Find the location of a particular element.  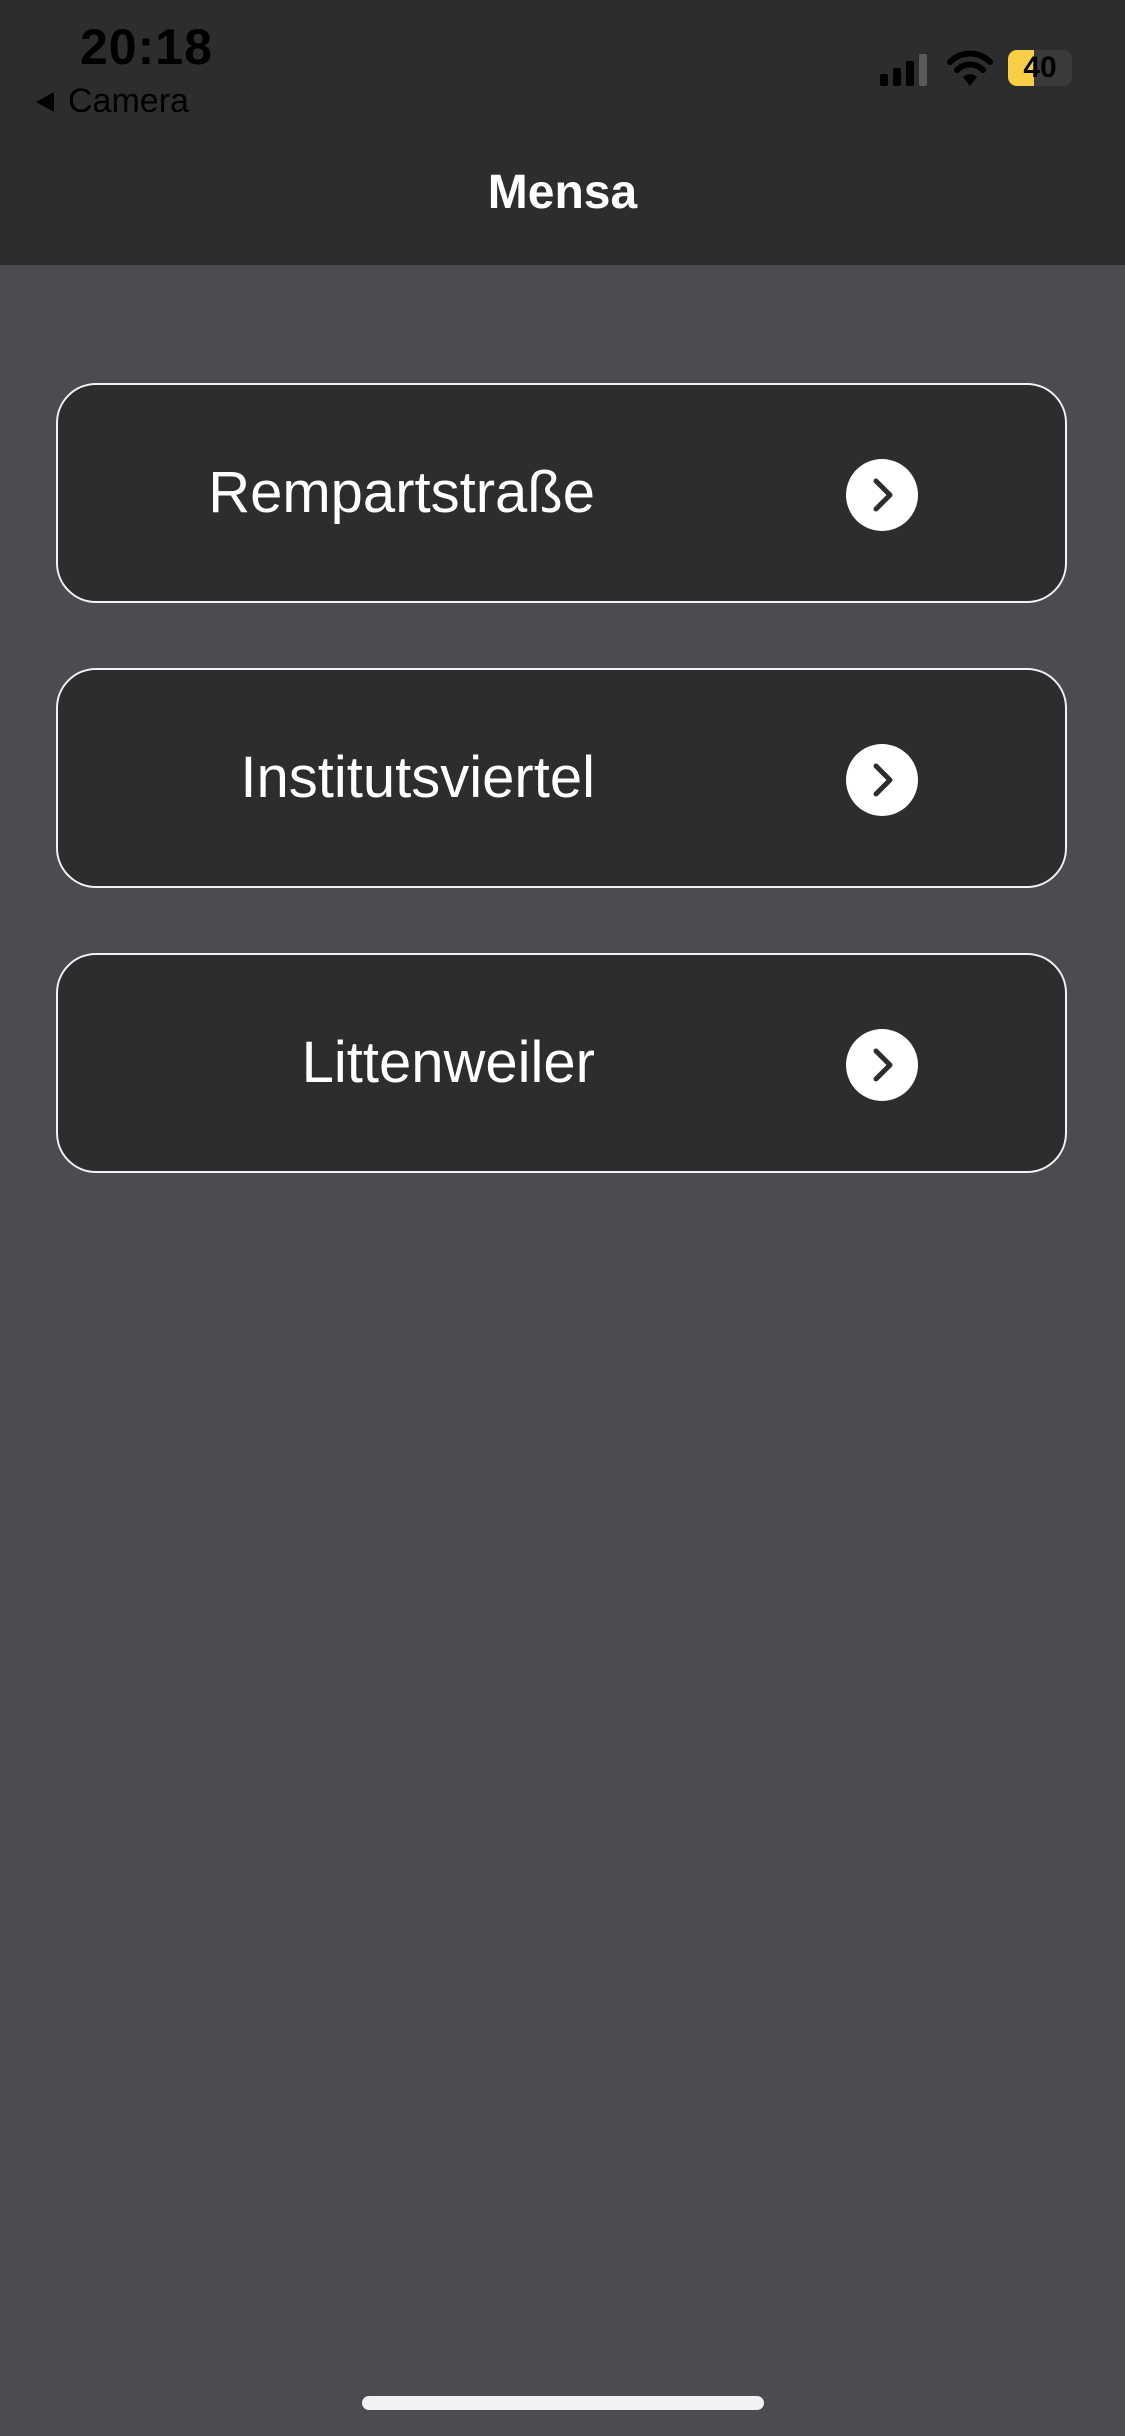

status-time: 20:18 is located at coordinates (146, 47).